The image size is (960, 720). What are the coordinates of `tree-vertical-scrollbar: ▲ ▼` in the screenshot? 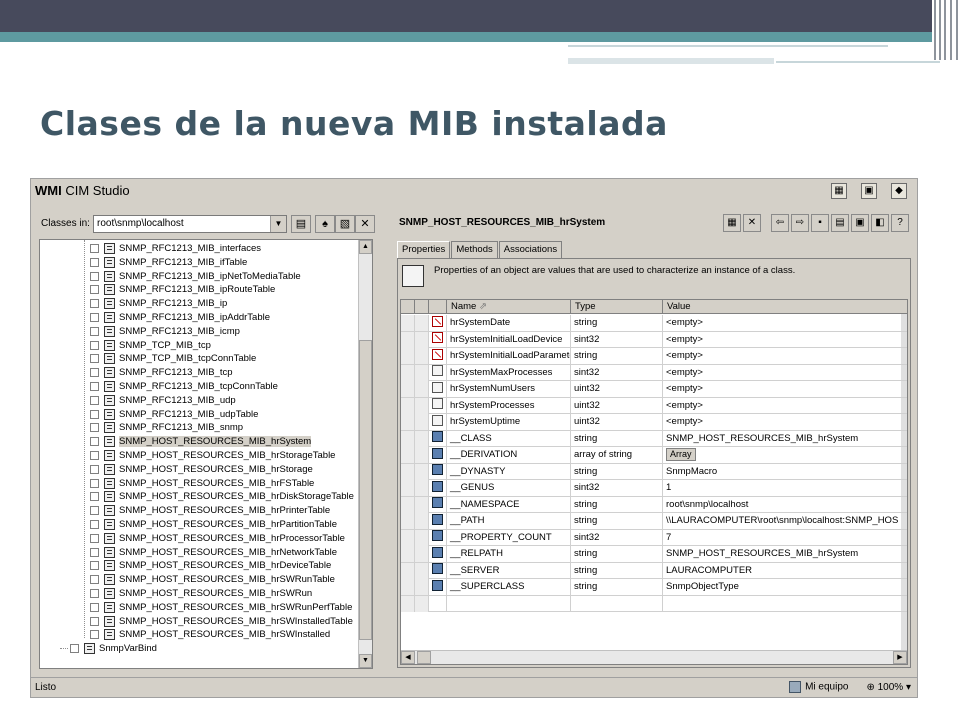 It's located at (365, 454).